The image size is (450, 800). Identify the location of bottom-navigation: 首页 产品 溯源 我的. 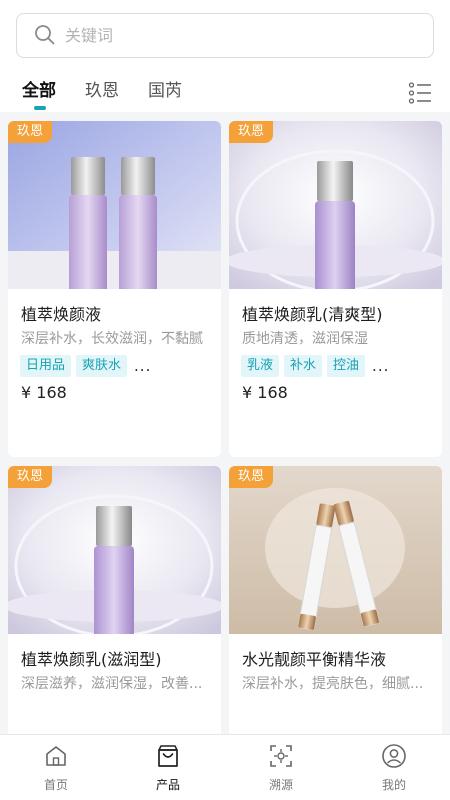
(225, 767).